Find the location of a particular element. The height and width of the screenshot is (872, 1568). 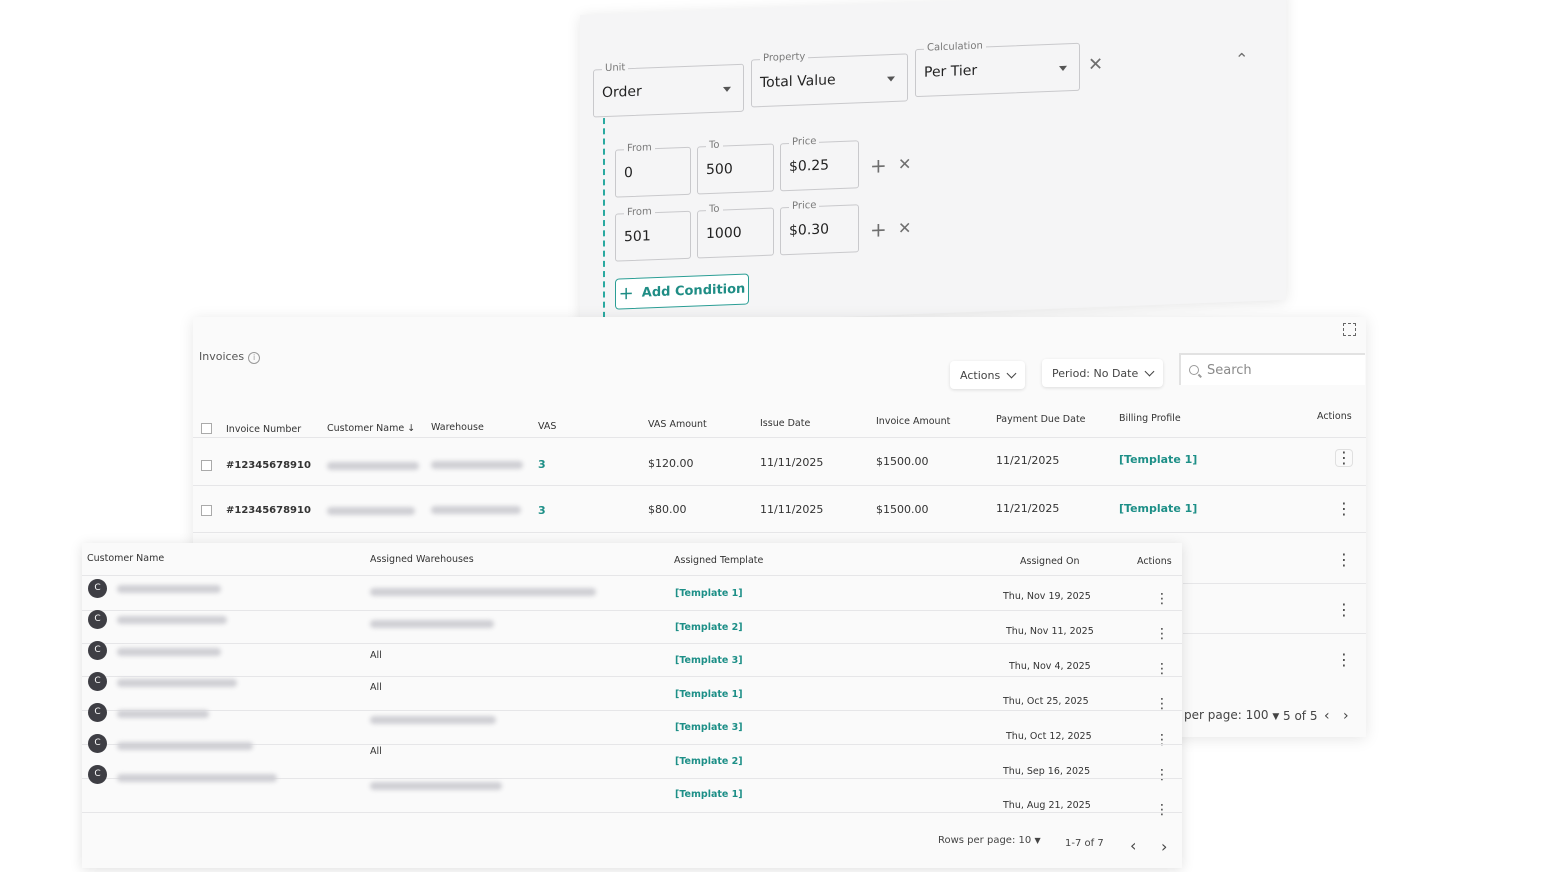

col-assigned-warehouses: Assigned Warehouses is located at coordinates (422, 559).